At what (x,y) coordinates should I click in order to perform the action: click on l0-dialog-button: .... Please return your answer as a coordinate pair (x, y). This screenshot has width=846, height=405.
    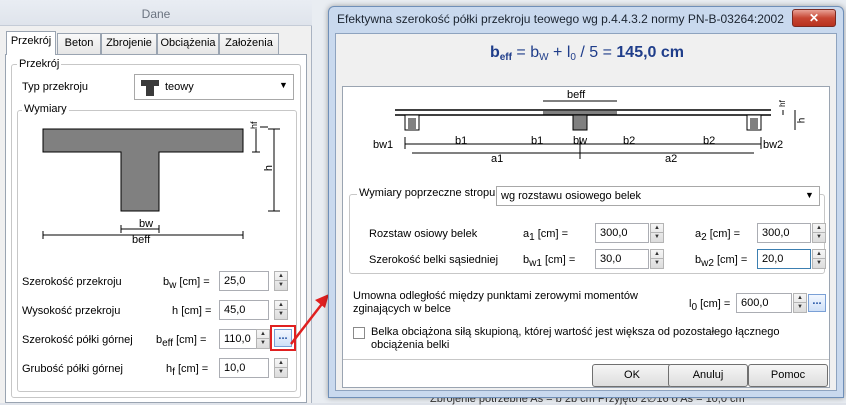
    Looking at the image, I should click on (817, 303).